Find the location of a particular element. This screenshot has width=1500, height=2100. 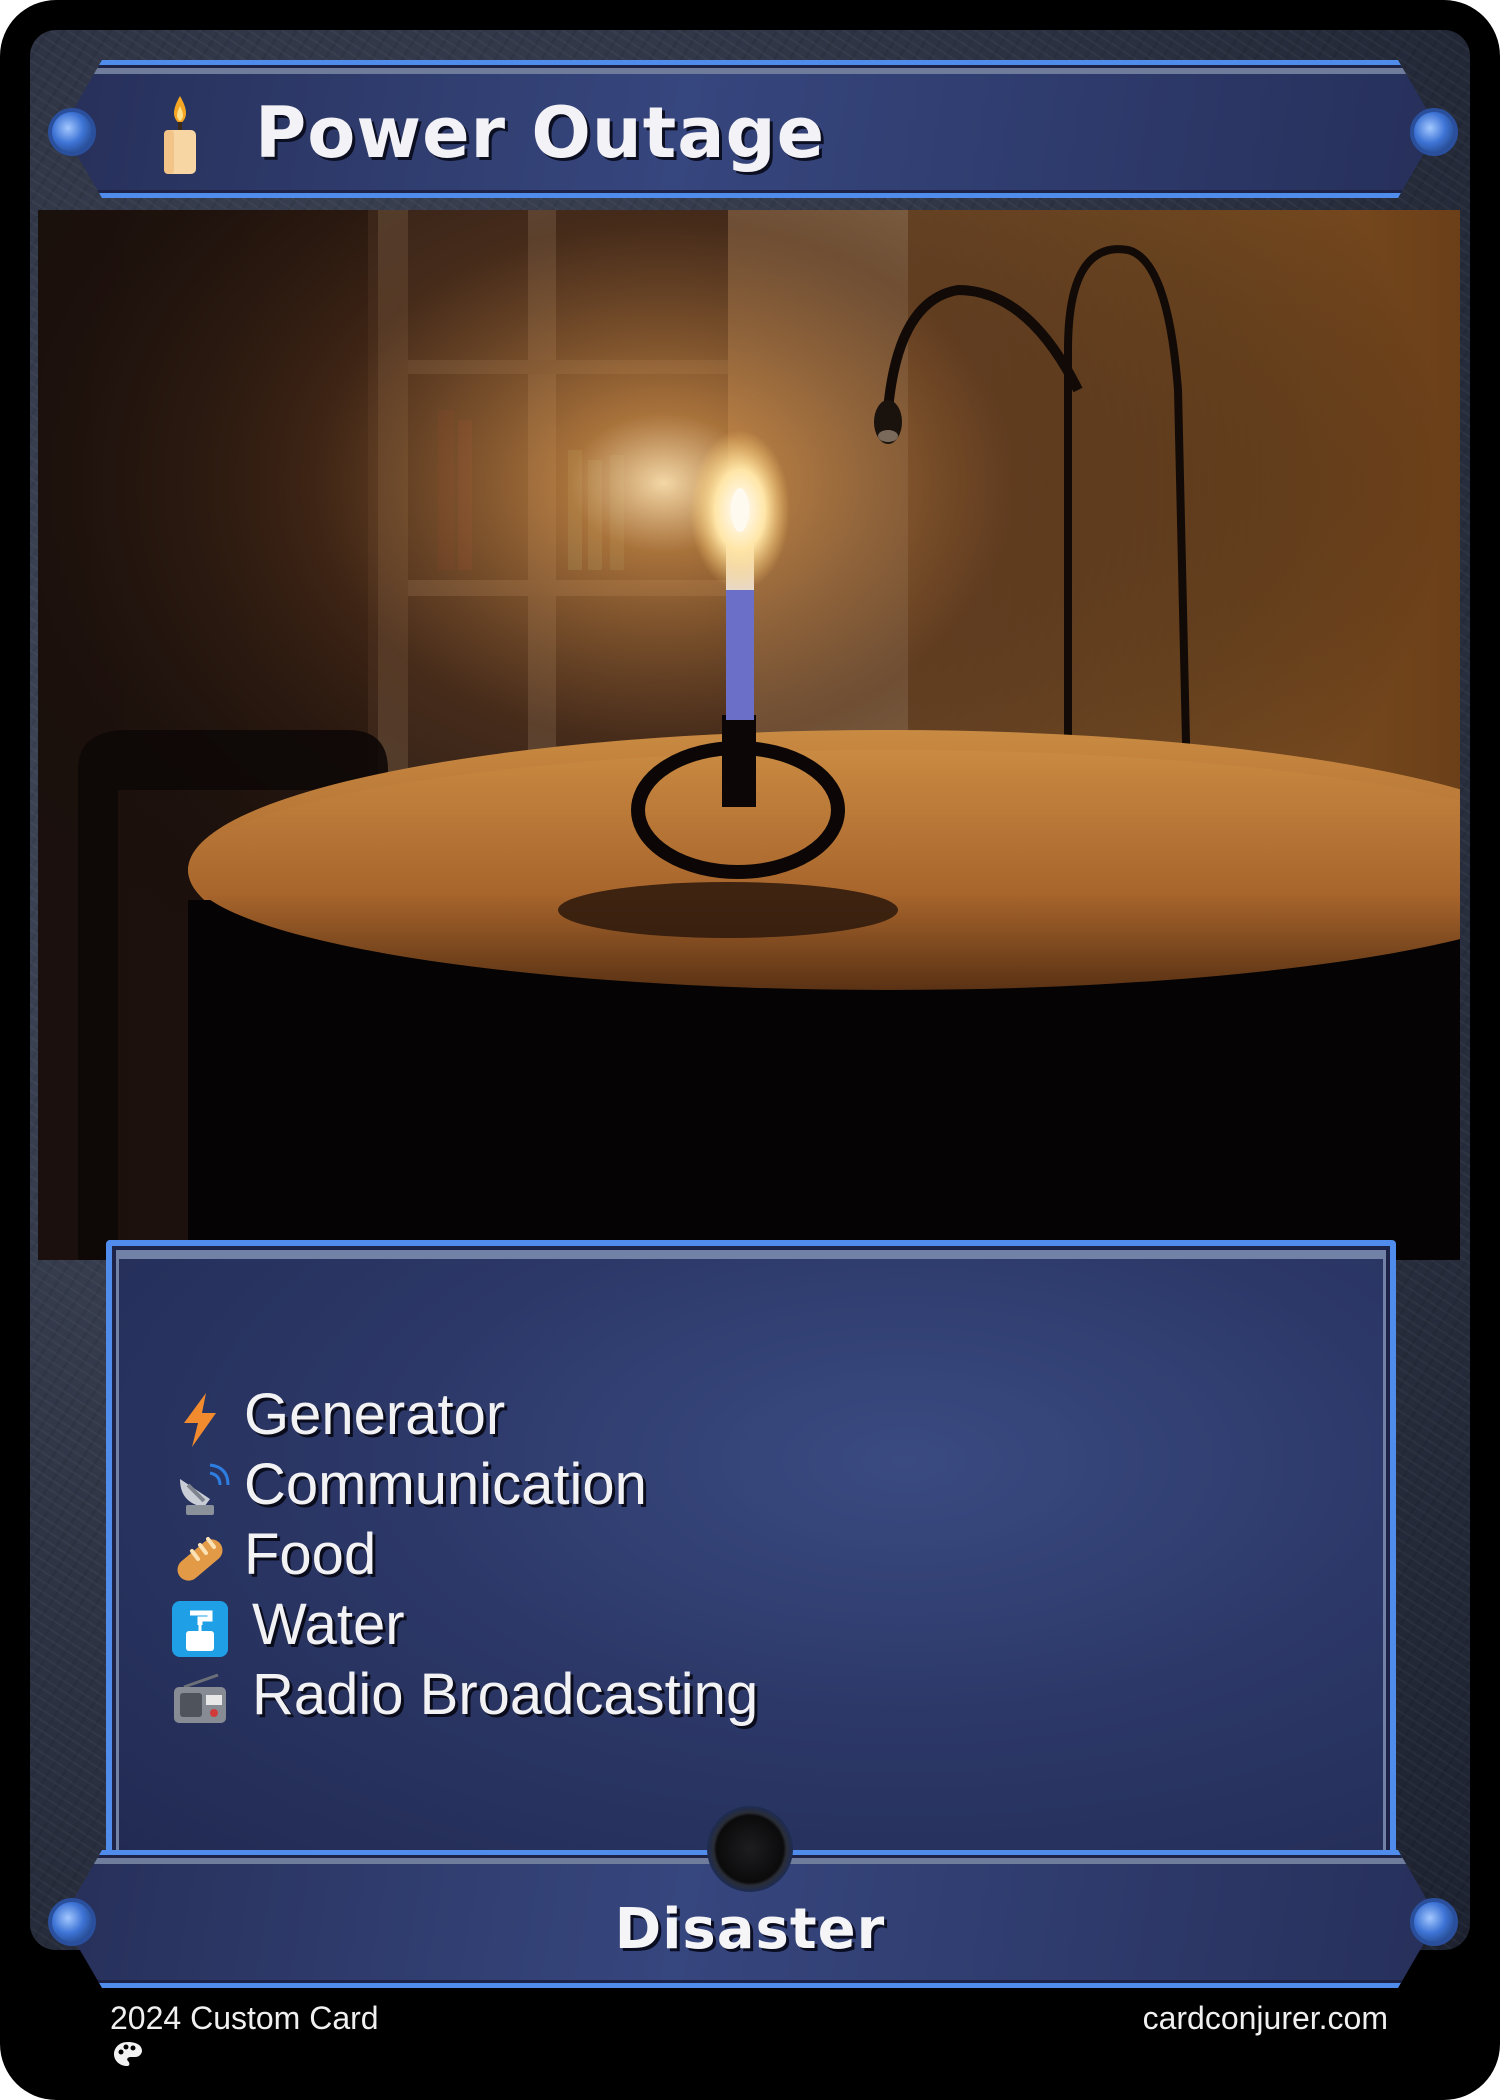

type-line: Disaster is located at coordinates (750, 1929).